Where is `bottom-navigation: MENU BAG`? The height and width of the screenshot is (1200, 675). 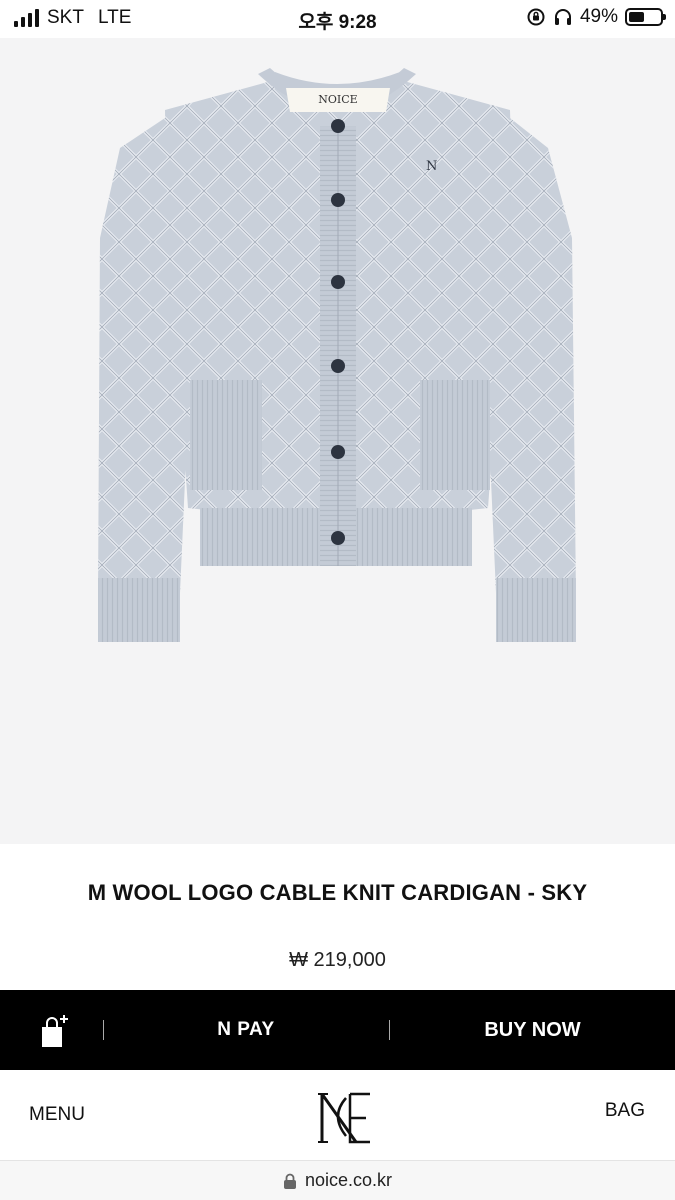
bottom-navigation: MENU BAG is located at coordinates (337, 1115).